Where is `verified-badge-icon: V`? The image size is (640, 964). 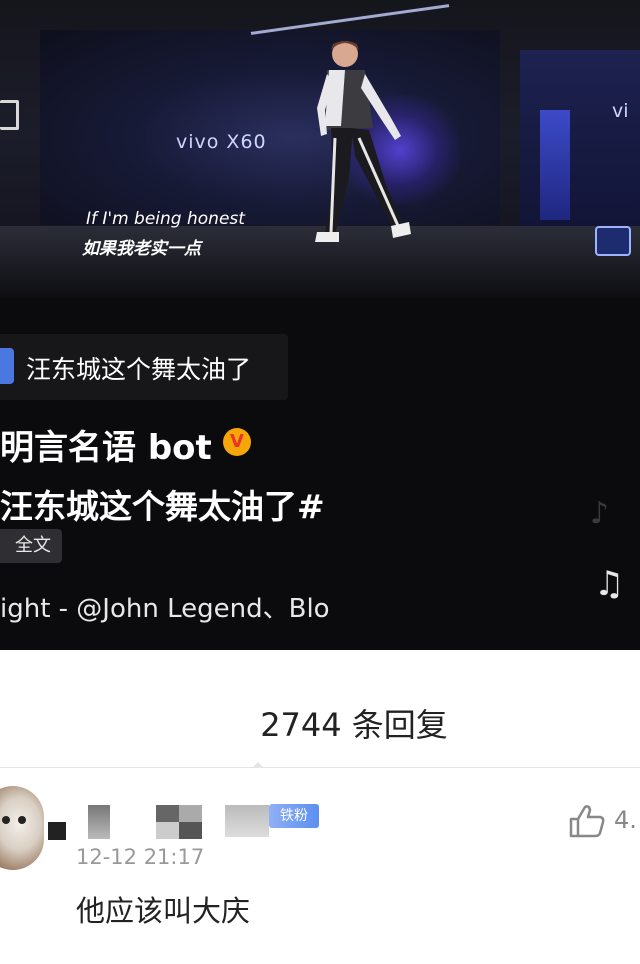
verified-badge-icon: V is located at coordinates (237, 442).